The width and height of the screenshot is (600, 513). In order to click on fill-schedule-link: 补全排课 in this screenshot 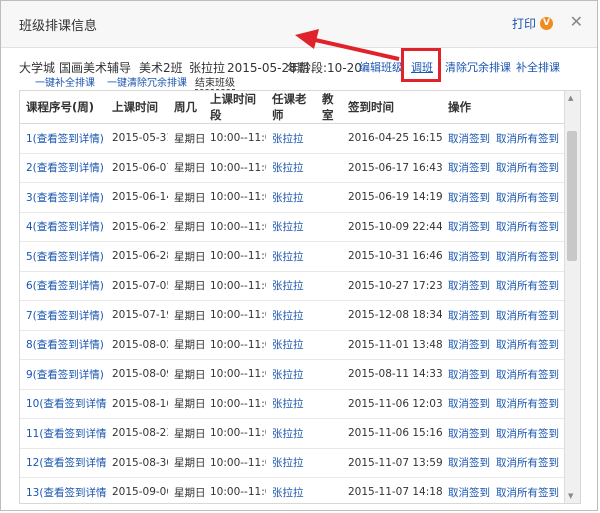, I will do `click(538, 67)`.